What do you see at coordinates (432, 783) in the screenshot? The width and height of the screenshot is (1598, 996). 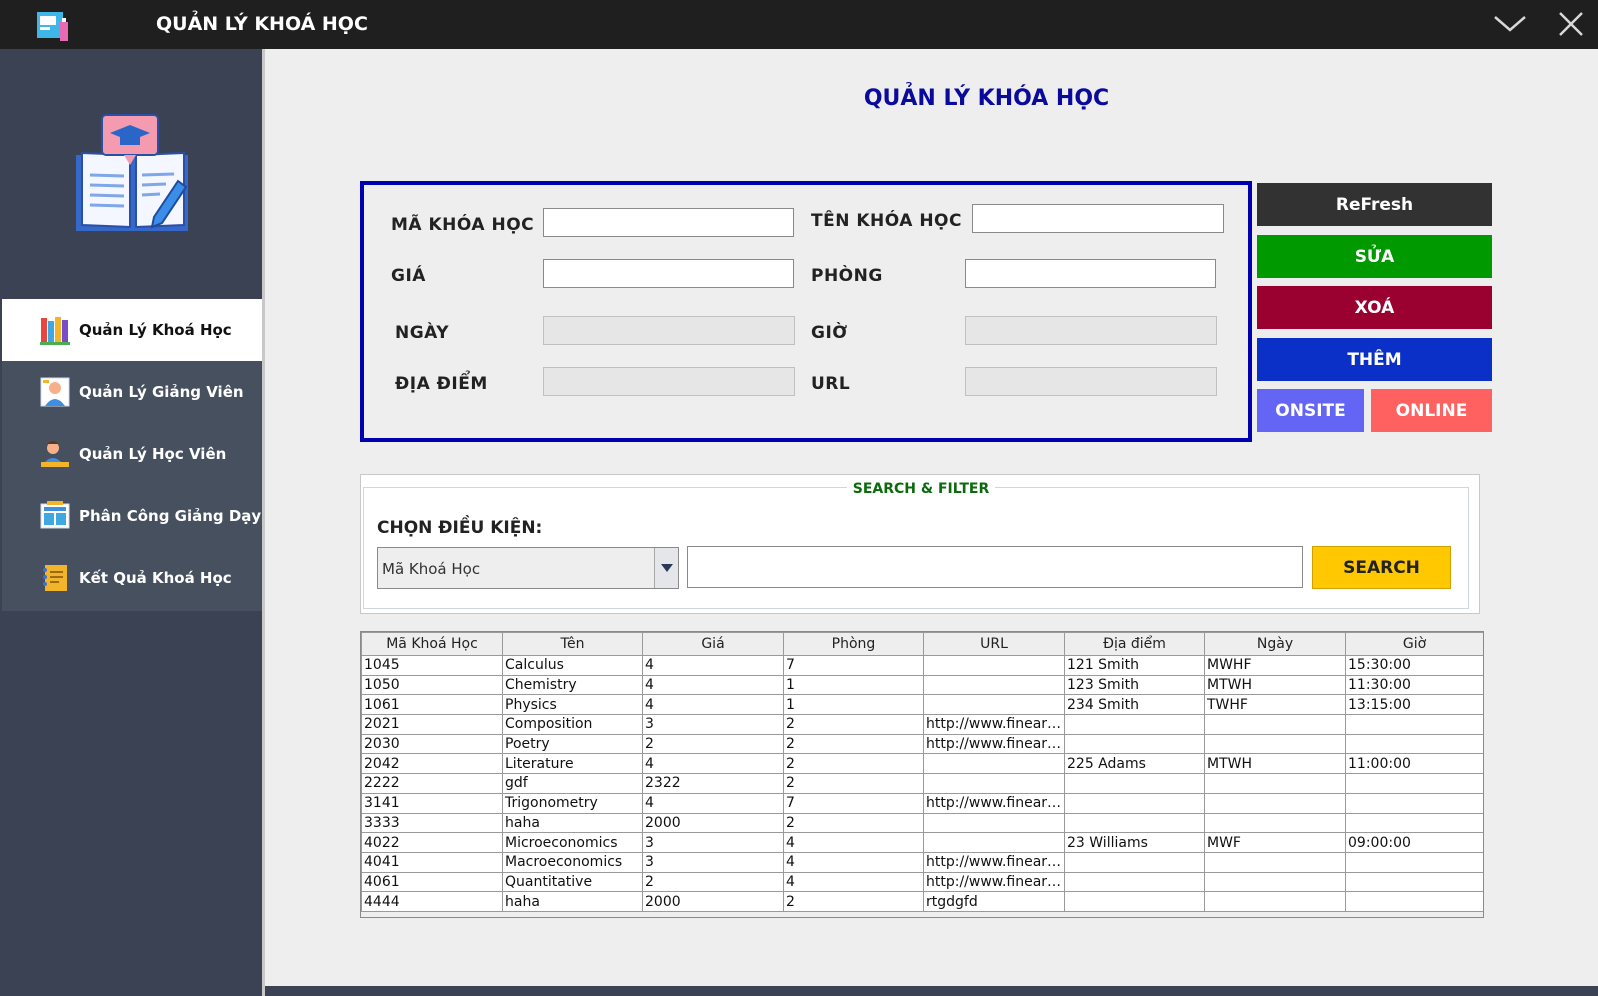 I see `table-cell: 2222` at bounding box center [432, 783].